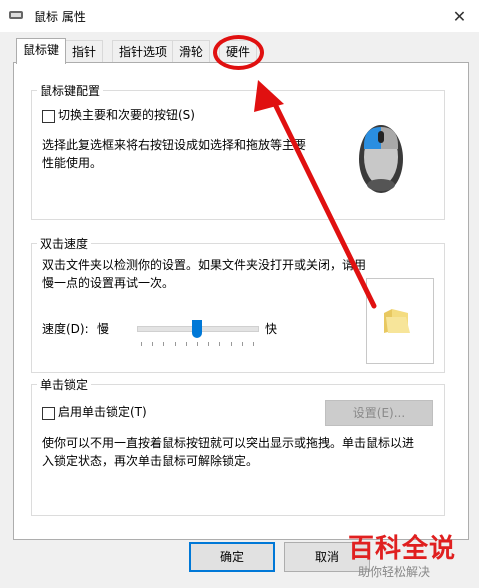  What do you see at coordinates (84, 51) in the screenshot?
I see `tab-pointers: 指针` at bounding box center [84, 51].